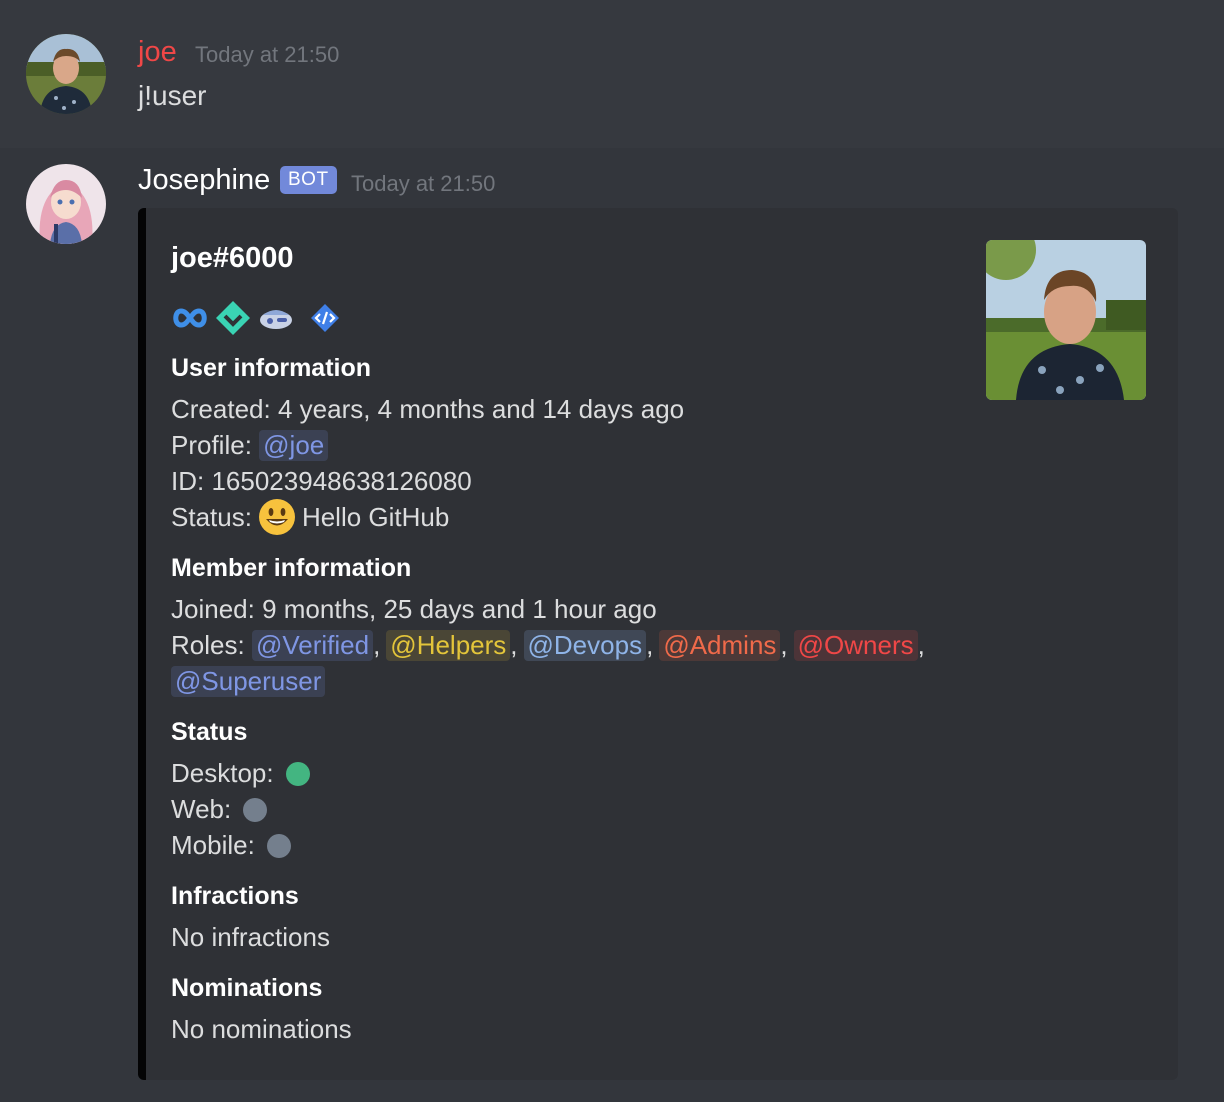 This screenshot has width=1224, height=1102. Describe the element at coordinates (250, 937) in the screenshot. I see `infractions-text: No infractions` at that location.